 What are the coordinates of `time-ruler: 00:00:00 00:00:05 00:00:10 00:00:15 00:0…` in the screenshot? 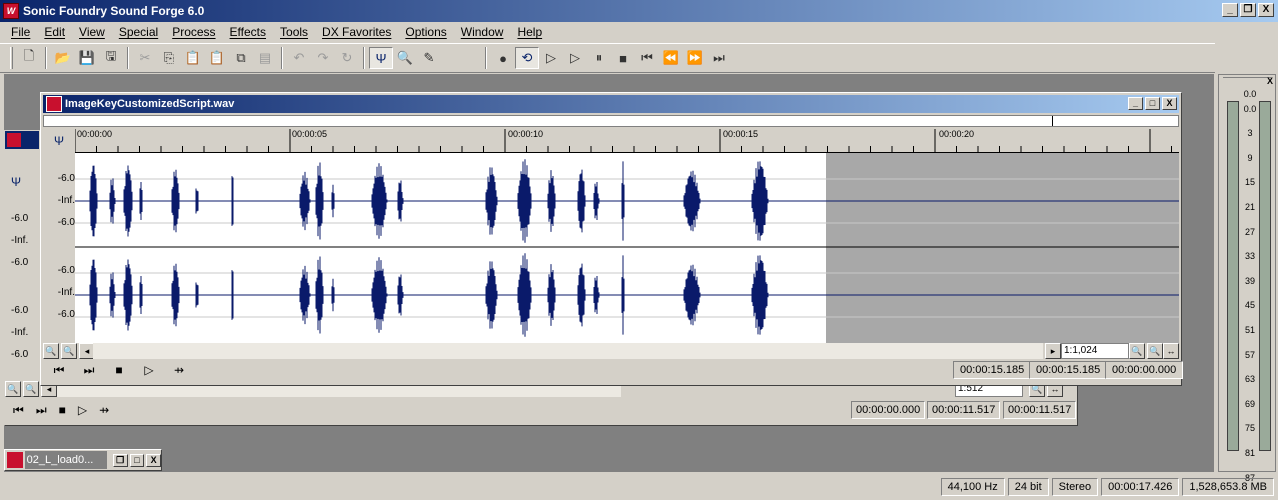 It's located at (627, 141).